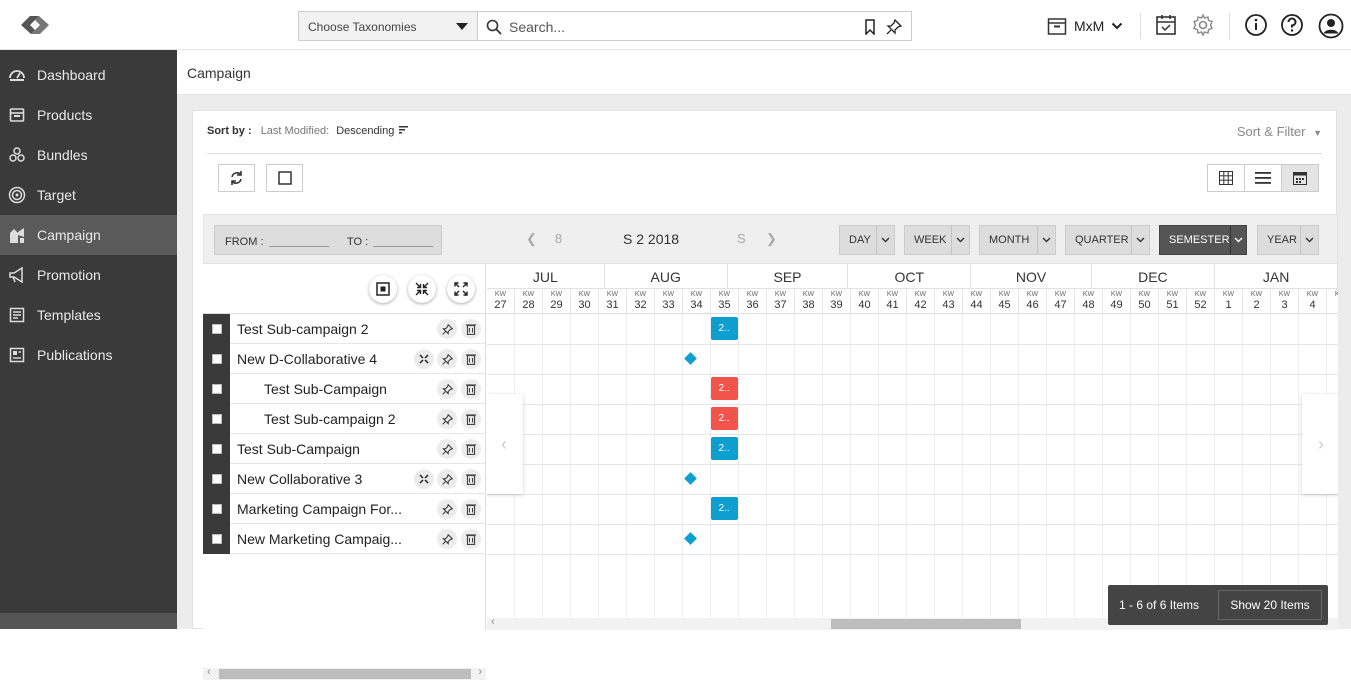 This screenshot has height=680, width=1351. I want to click on taxonomy-select: Choose Taxonomies, so click(388, 26).